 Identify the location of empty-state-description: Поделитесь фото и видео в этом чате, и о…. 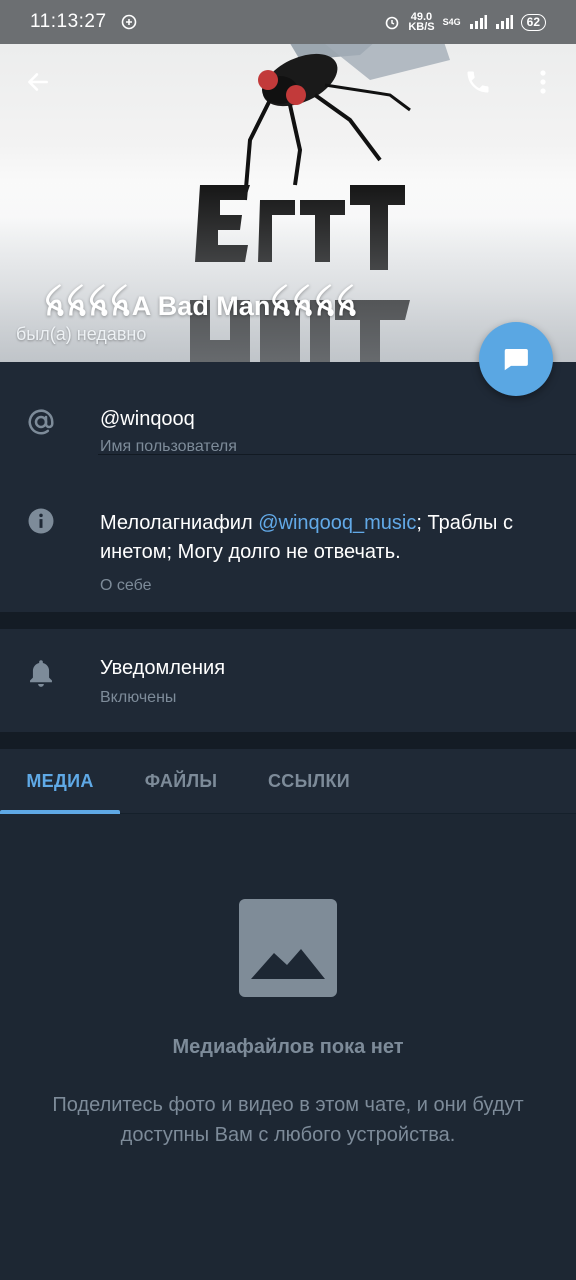
(288, 1120).